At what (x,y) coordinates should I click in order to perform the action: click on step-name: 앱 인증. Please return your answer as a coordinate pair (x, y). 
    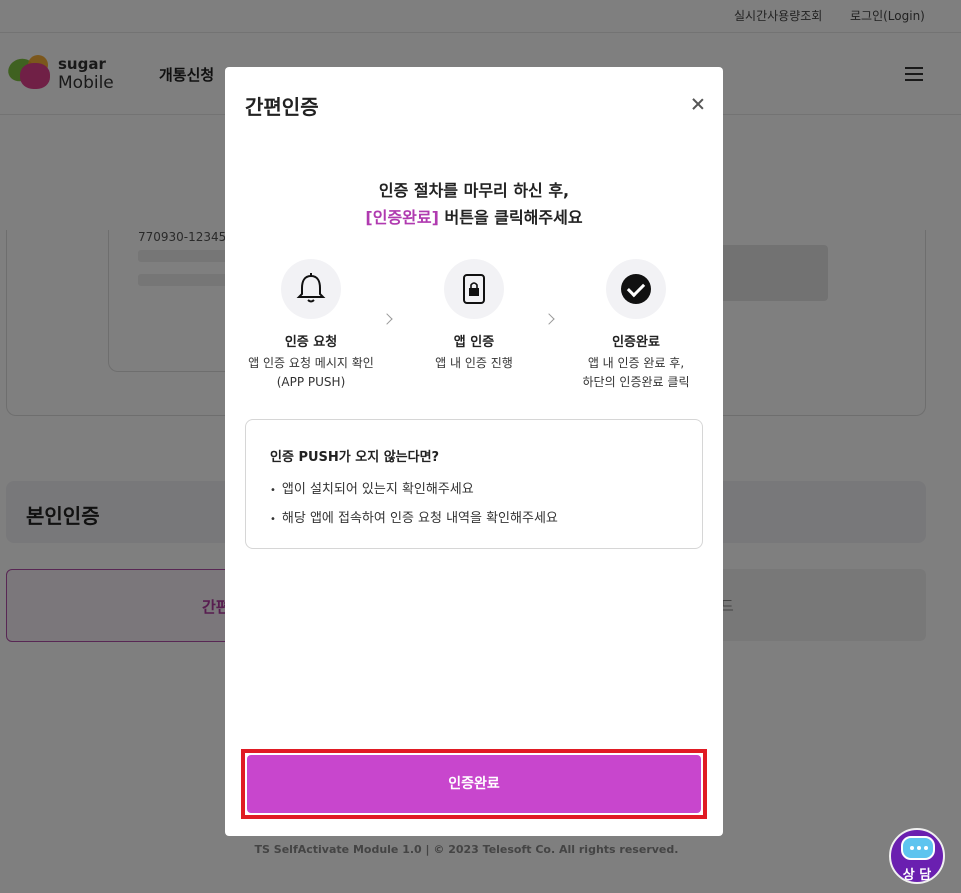
    Looking at the image, I should click on (474, 342).